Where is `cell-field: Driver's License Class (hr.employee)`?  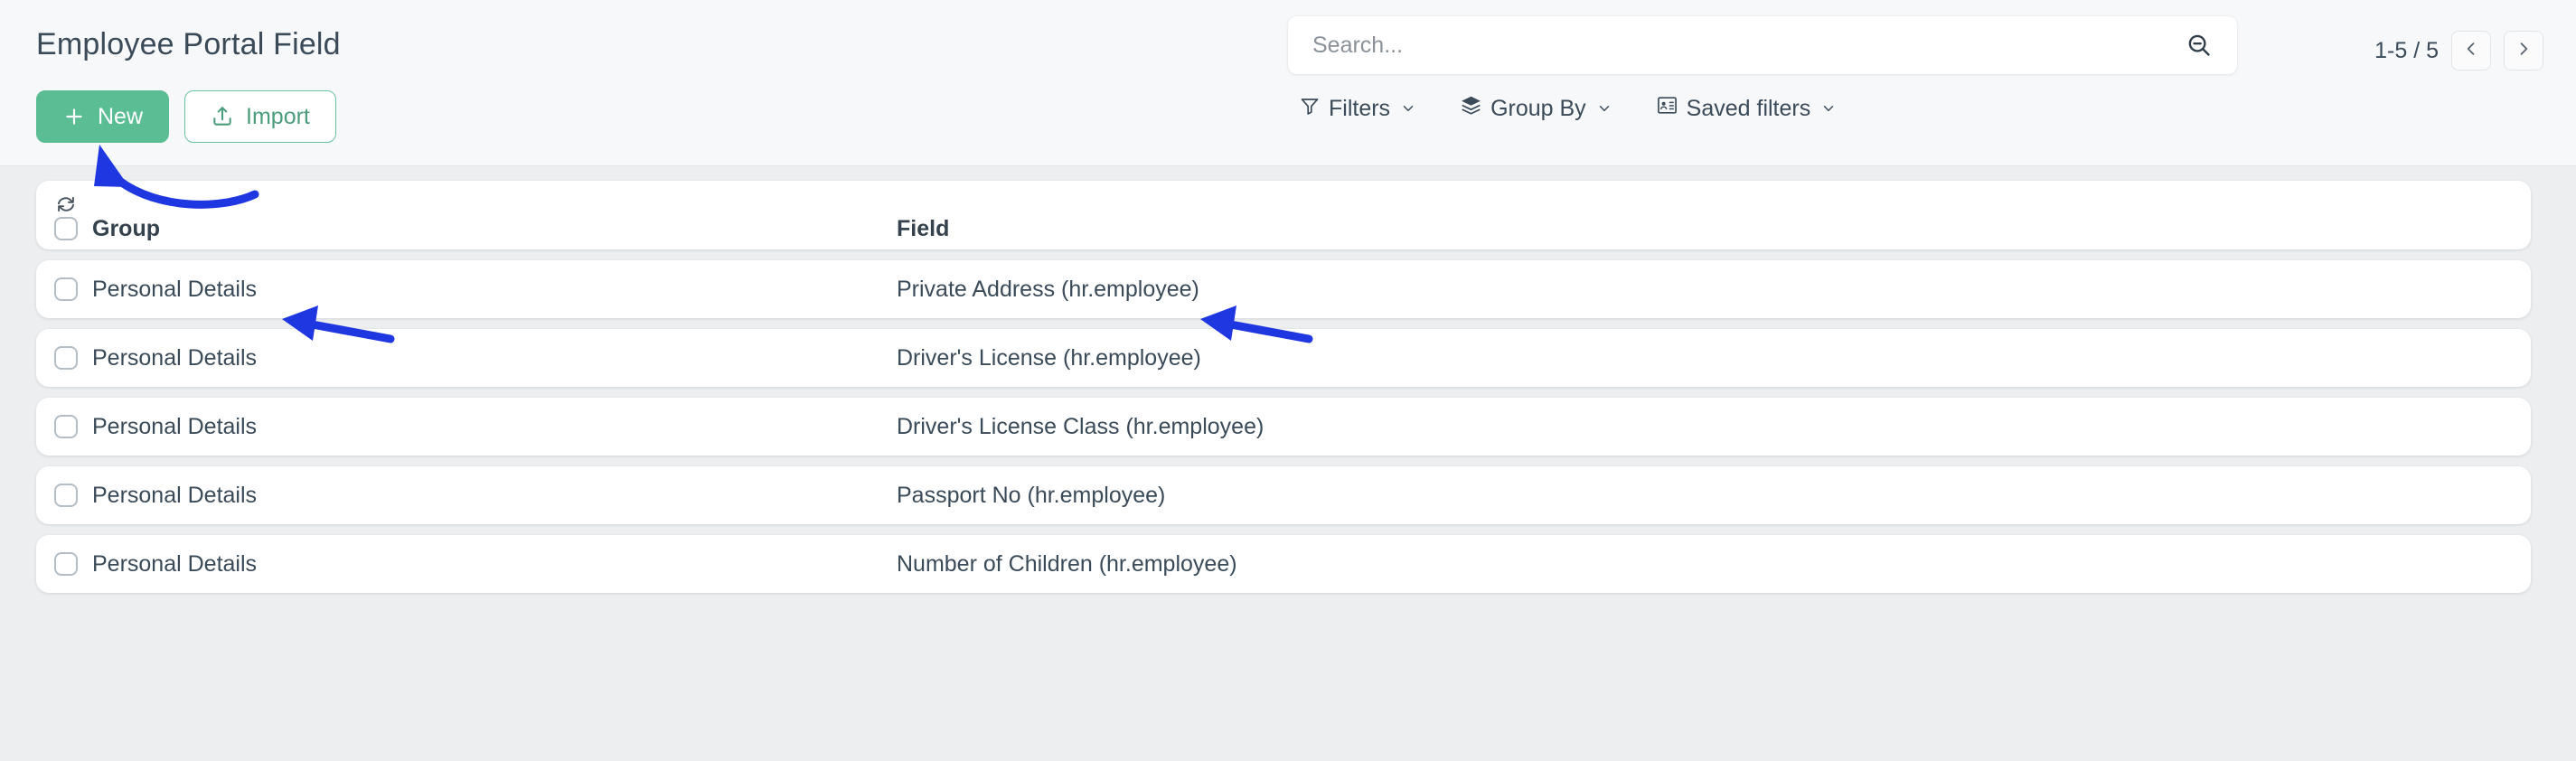
cell-field: Driver's License Class (hr.employee) is located at coordinates (1080, 426).